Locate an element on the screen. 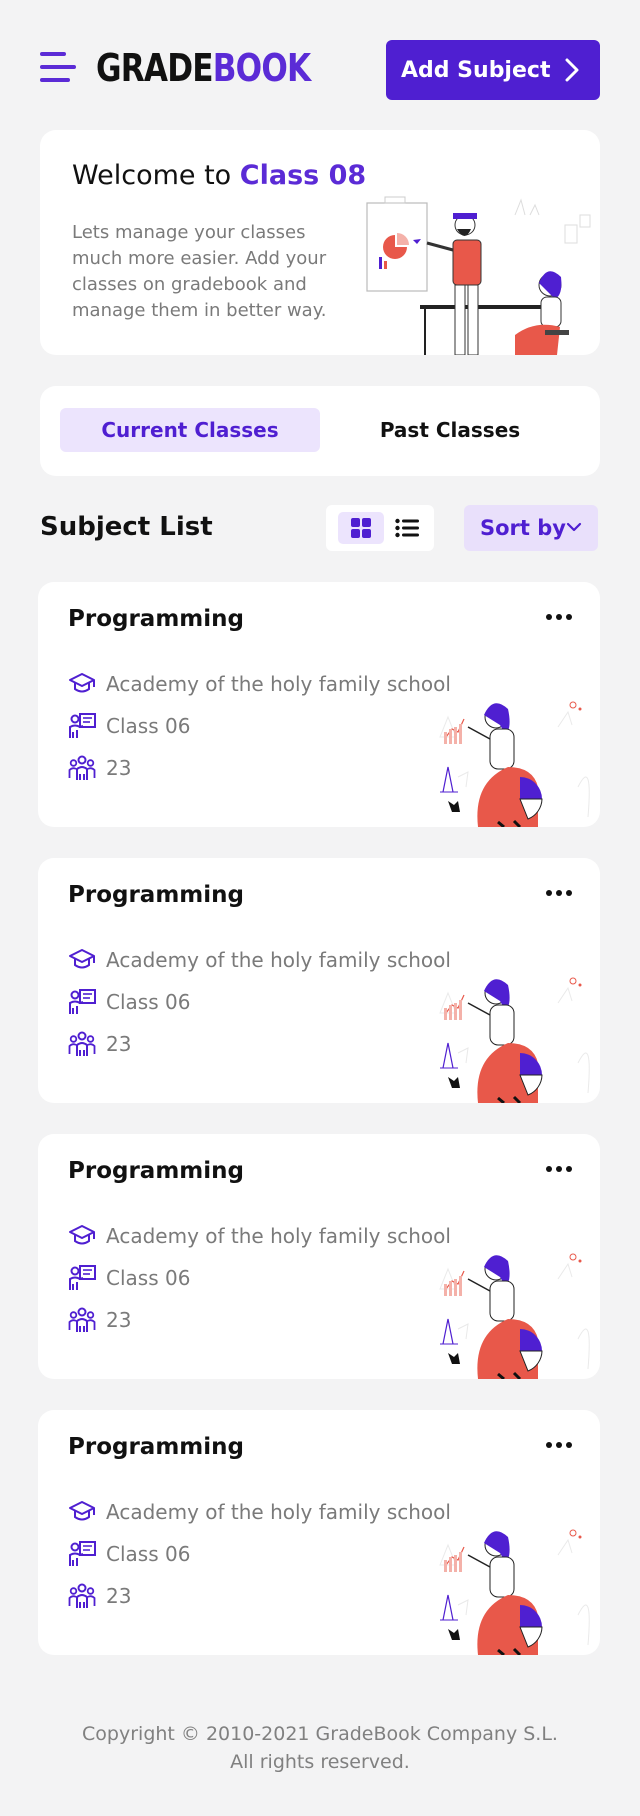 The width and height of the screenshot is (640, 1816). grid-view-button is located at coordinates (361, 528).